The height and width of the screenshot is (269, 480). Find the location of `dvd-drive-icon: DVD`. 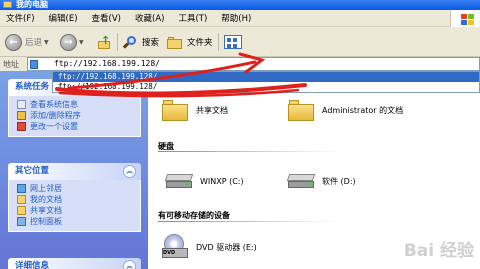

dvd-drive-icon: DVD is located at coordinates (175, 247).